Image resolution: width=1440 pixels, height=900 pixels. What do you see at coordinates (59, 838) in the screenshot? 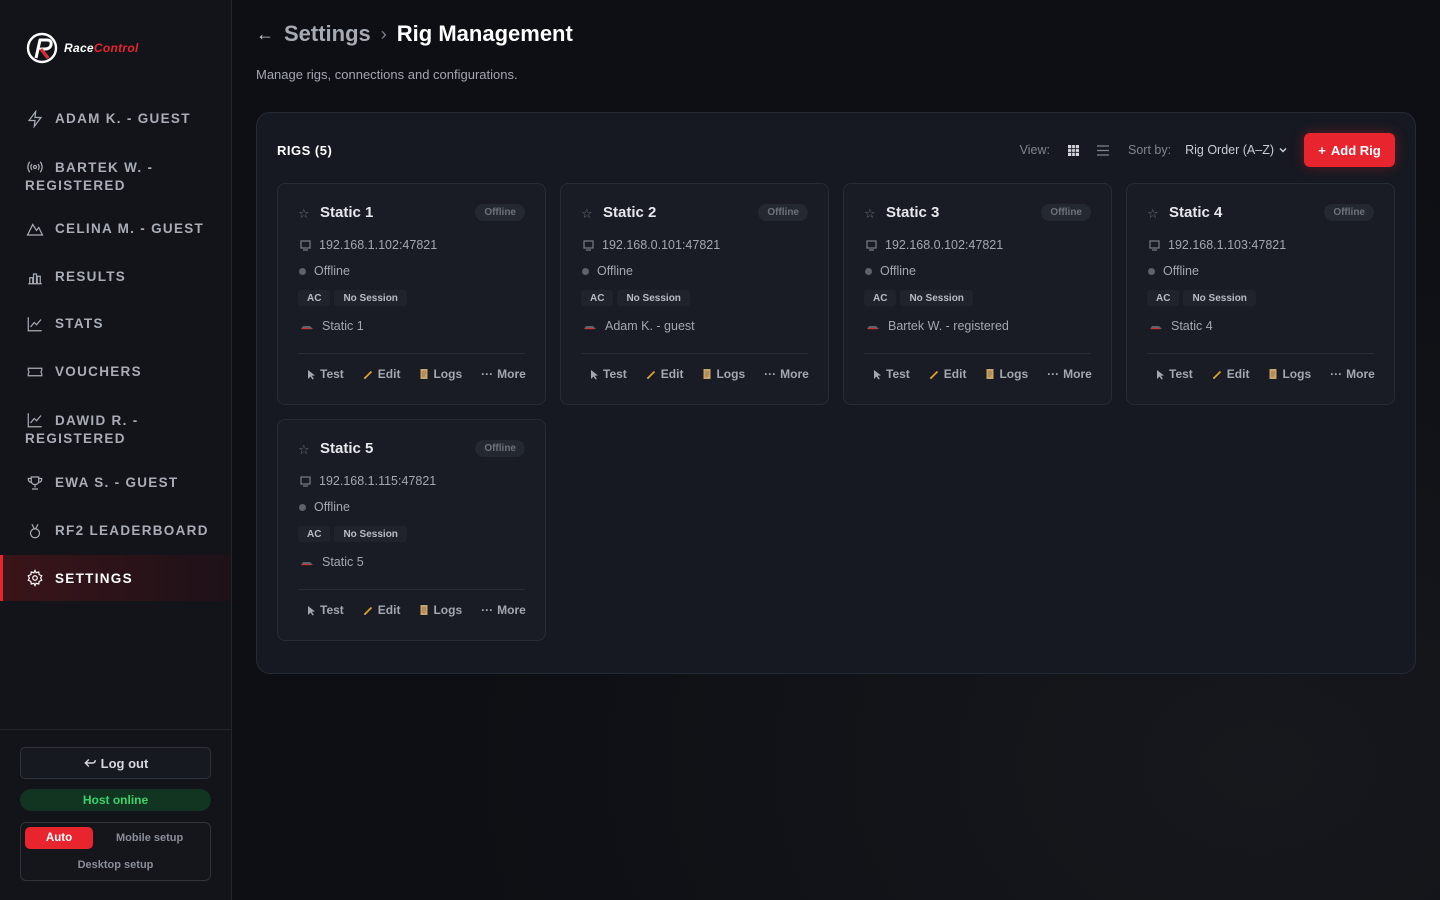
I see `mode-auto-button: Auto` at bounding box center [59, 838].